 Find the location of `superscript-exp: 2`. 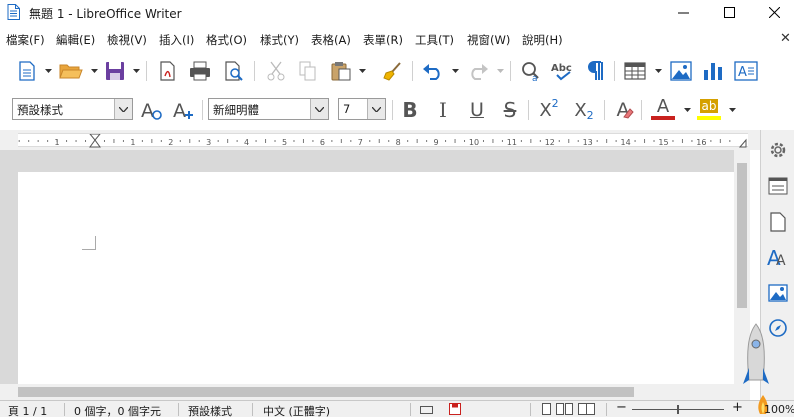

superscript-exp: 2 is located at coordinates (555, 103).